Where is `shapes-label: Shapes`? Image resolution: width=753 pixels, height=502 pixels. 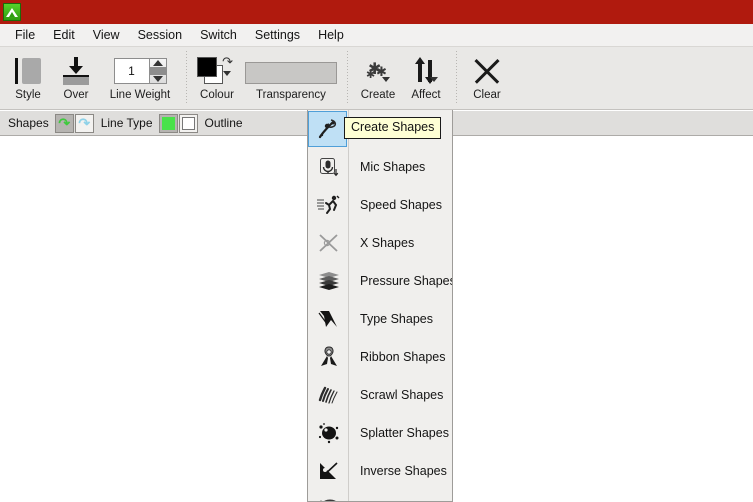
shapes-label: Shapes is located at coordinates (28, 123).